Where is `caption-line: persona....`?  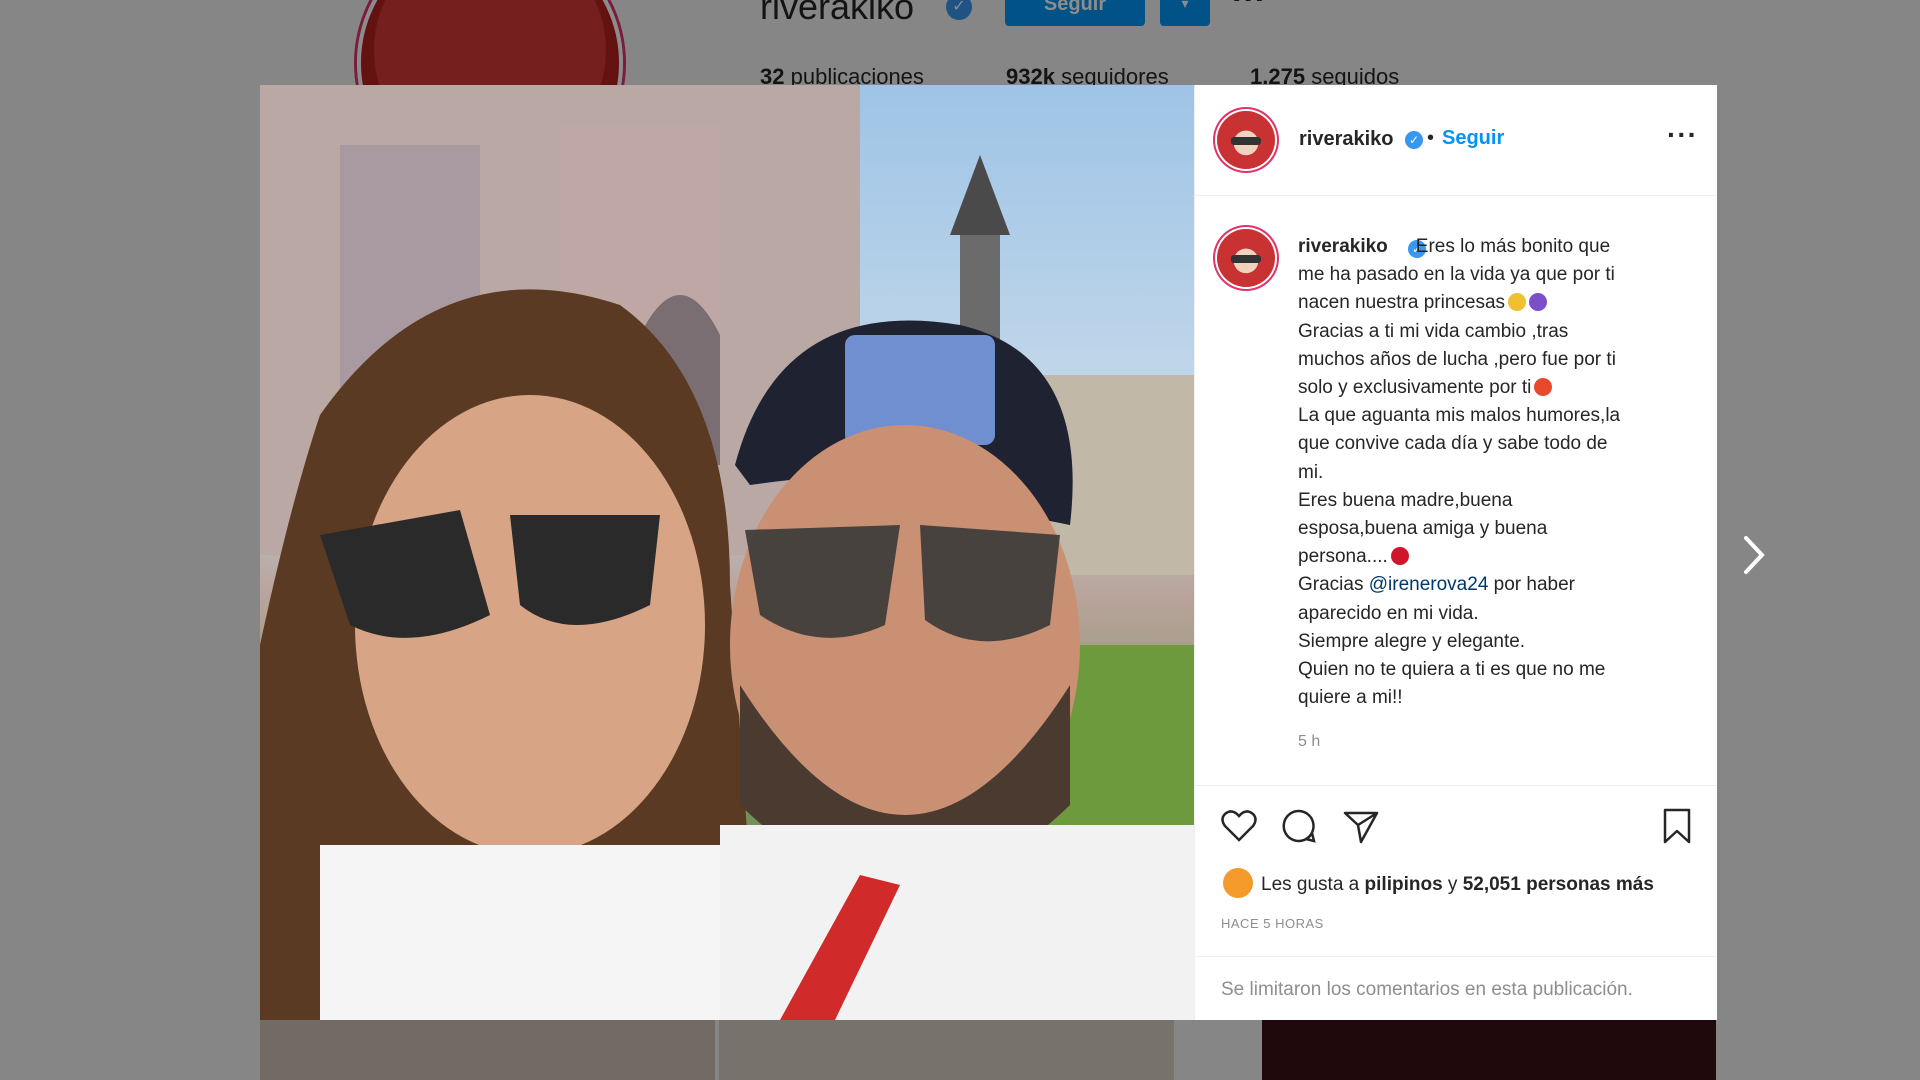
caption-line: persona.... is located at coordinates (1343, 557).